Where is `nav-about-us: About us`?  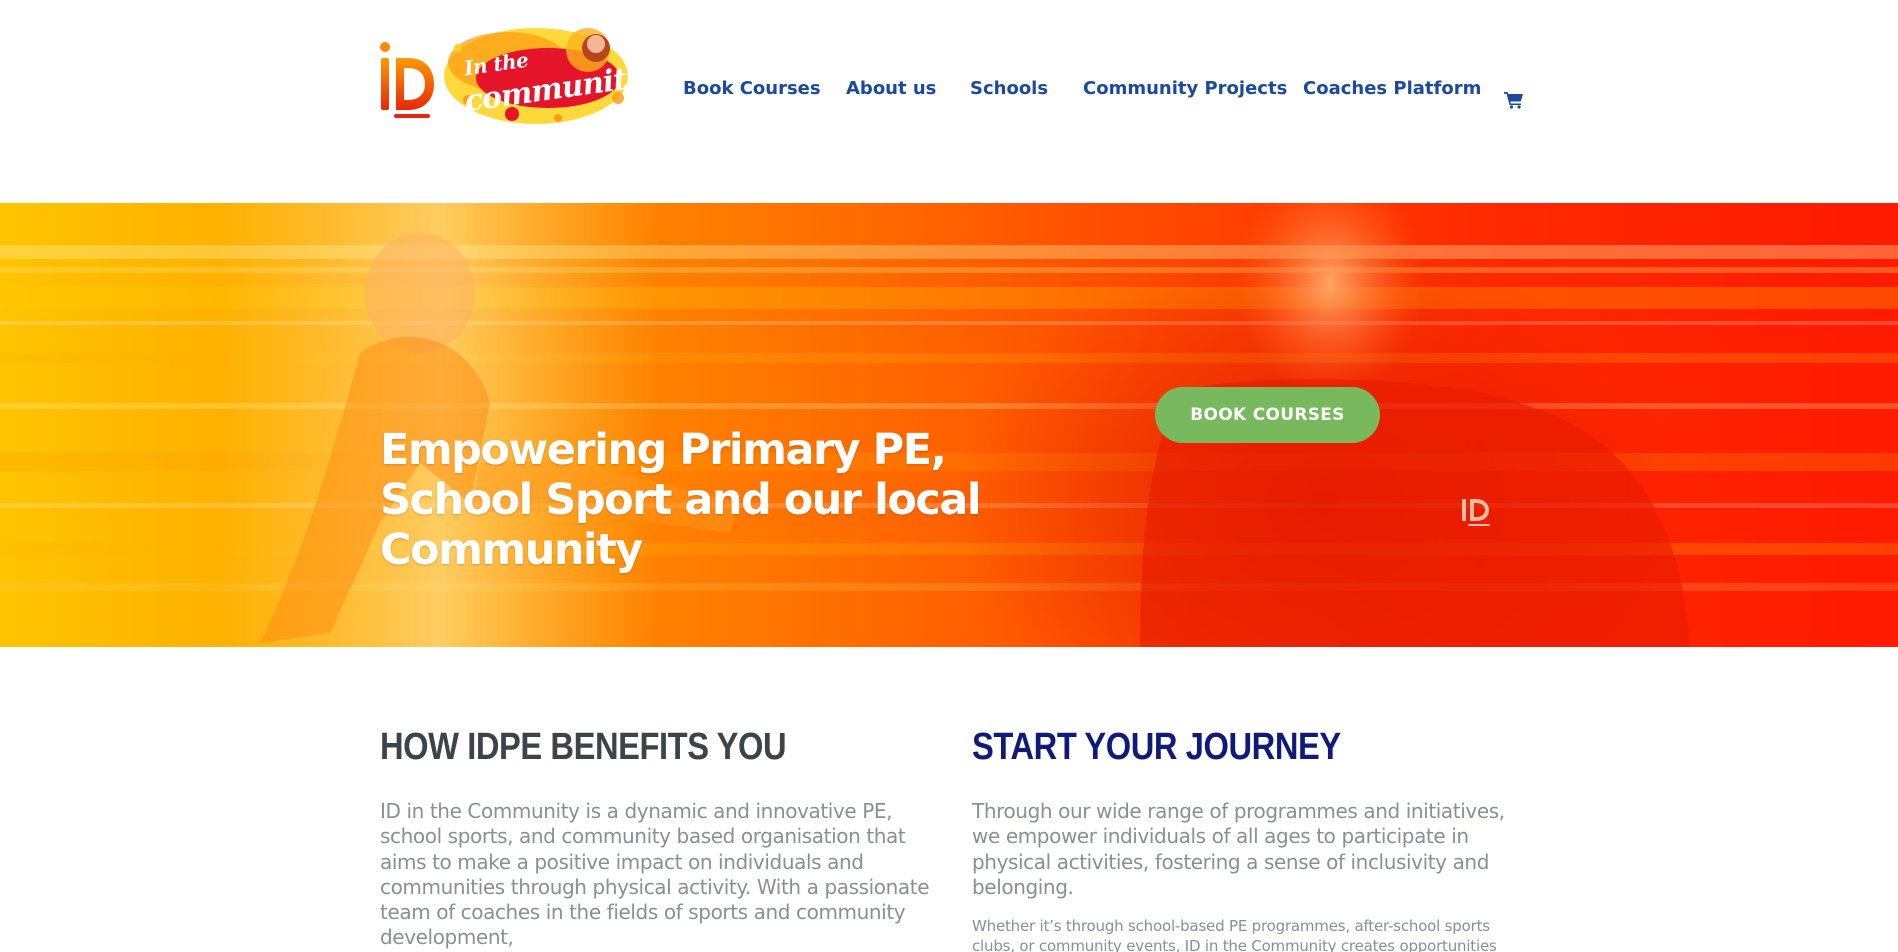 nav-about-us: About us is located at coordinates (891, 88).